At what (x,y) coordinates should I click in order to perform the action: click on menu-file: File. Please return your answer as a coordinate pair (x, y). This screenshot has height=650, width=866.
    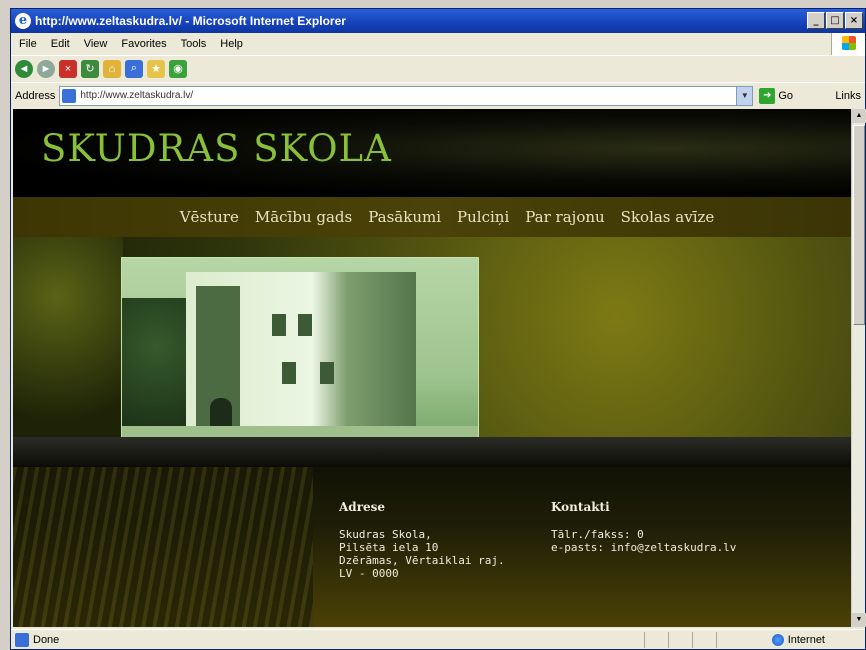
    Looking at the image, I should click on (28, 44).